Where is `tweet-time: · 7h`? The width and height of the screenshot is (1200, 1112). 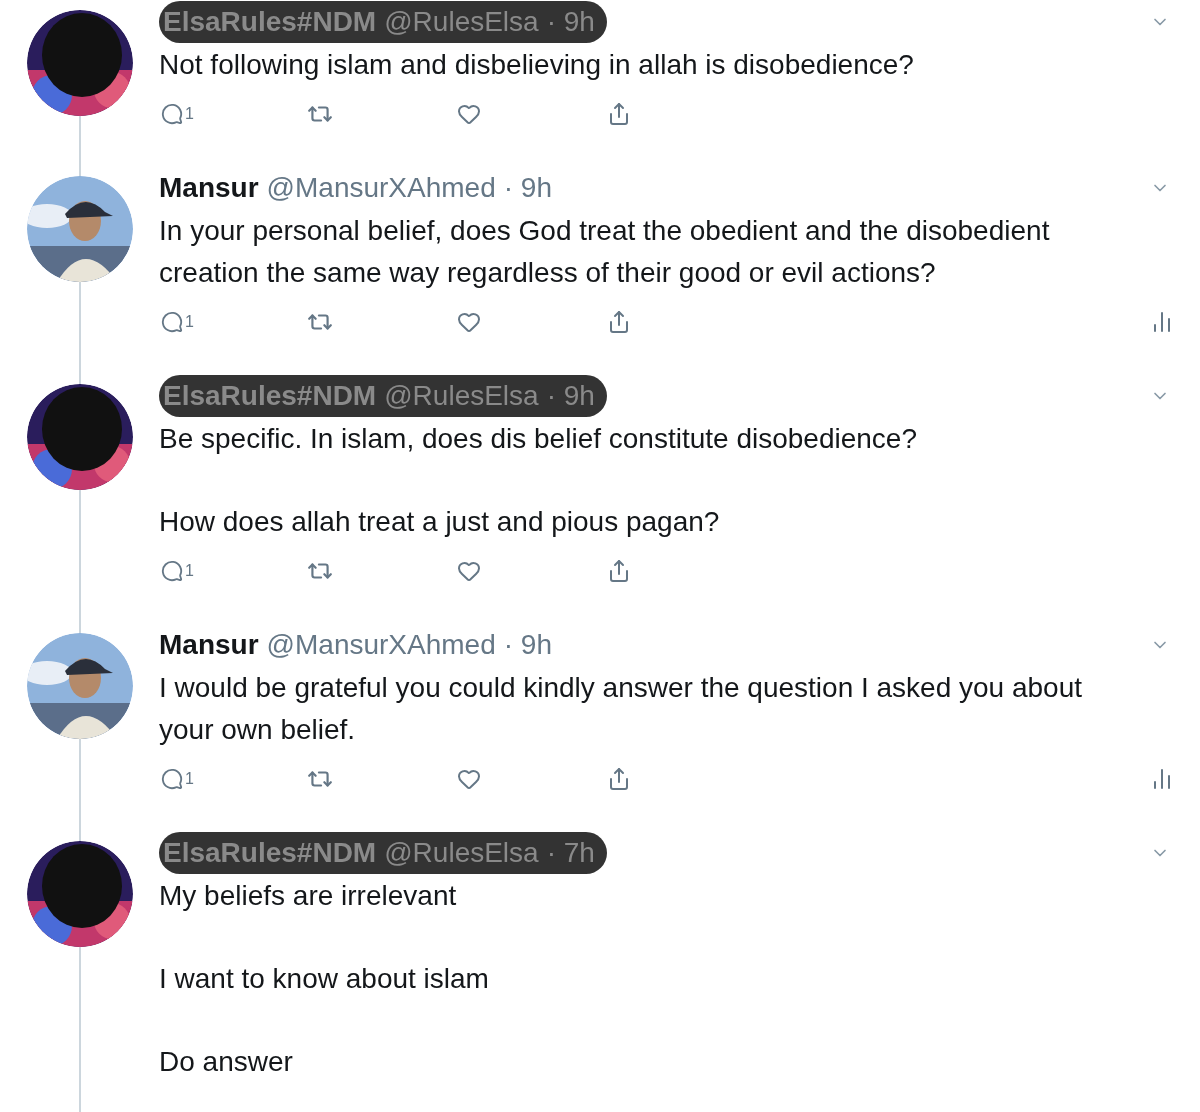
tweet-time: · 7h is located at coordinates (576, 853).